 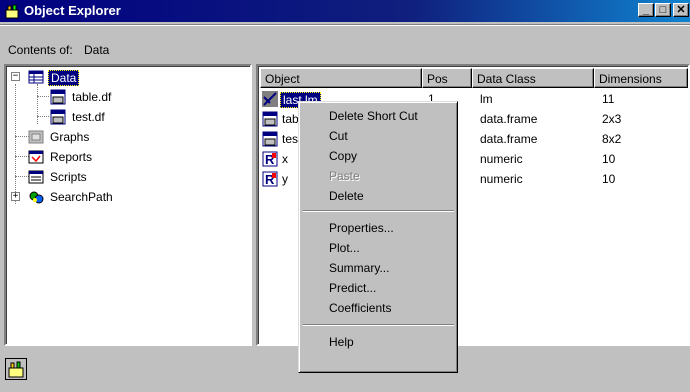 I want to click on maximize-button: □, so click(x=663, y=10).